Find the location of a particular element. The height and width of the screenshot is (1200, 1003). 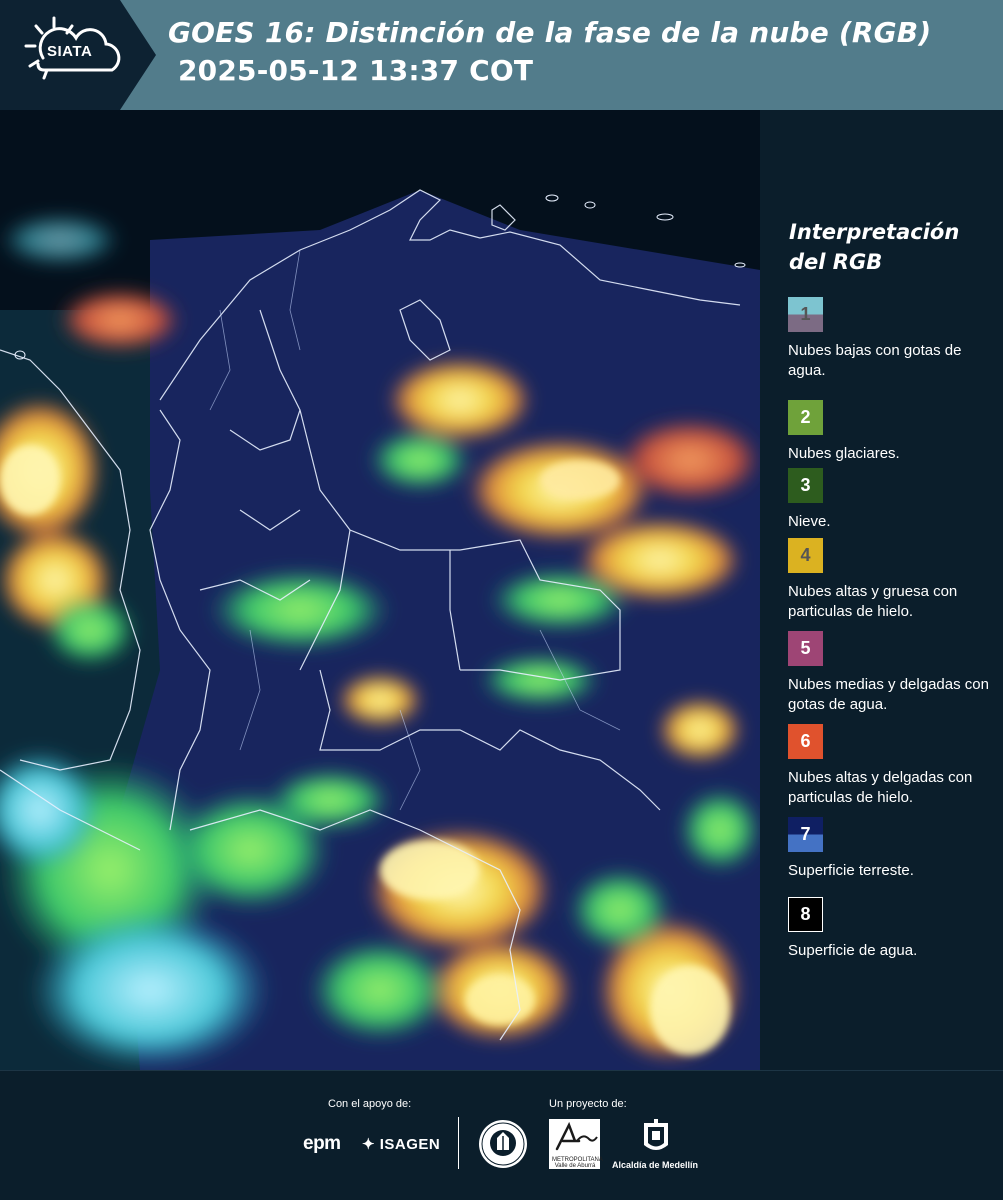

legend-item-7: 7 Superficie terreste. is located at coordinates (893, 849).